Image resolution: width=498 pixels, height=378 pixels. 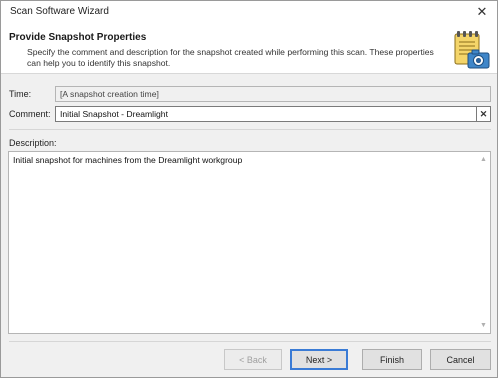 What do you see at coordinates (78, 37) in the screenshot?
I see `page-title: Provide Snapshot Properties` at bounding box center [78, 37].